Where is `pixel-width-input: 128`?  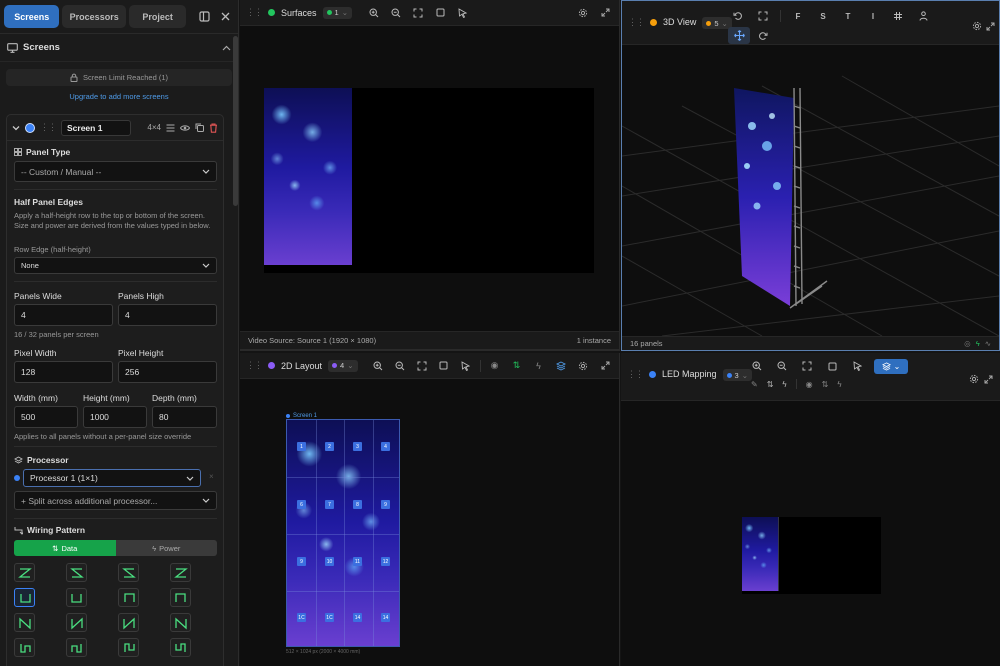
pixel-width-input: 128 is located at coordinates (63, 372).